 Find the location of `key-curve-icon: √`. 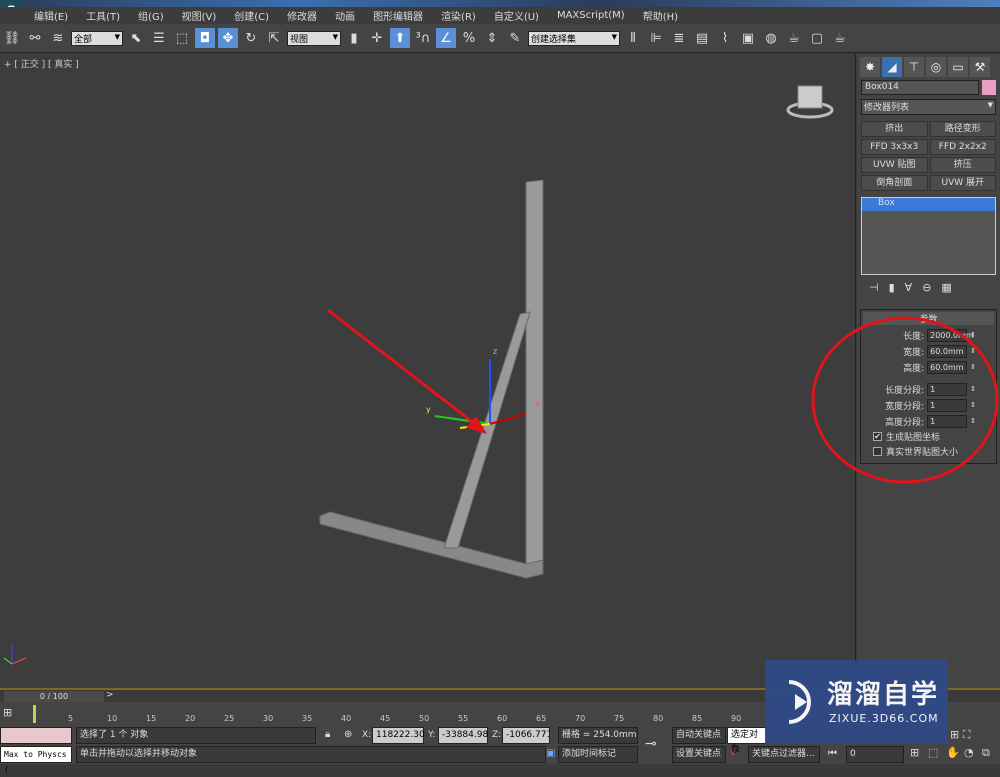

key-curve-icon: √ is located at coordinates (733, 752).